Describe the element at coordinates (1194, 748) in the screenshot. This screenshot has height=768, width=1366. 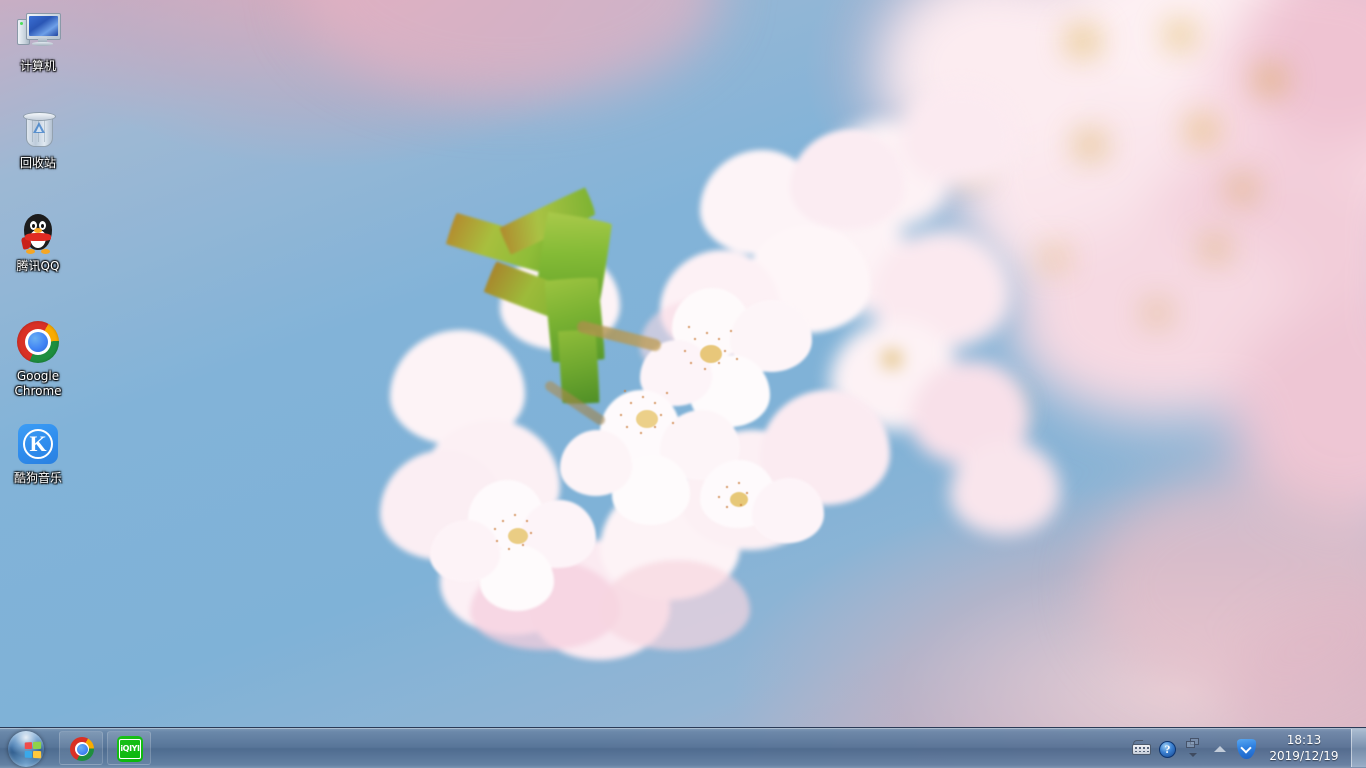
I see `cascade-windows-icon` at that location.